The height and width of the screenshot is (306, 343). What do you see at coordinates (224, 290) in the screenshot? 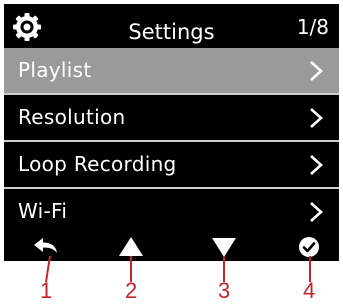
I see `callout-number-3: 3` at bounding box center [224, 290].